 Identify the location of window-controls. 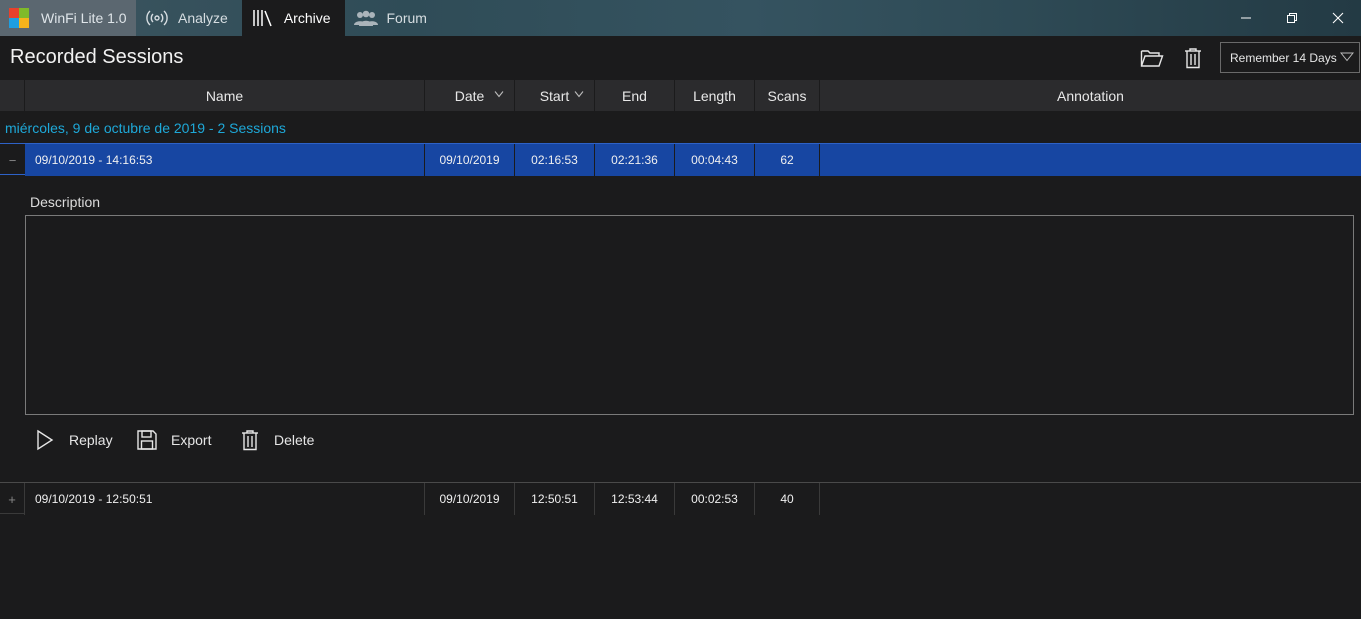
(1292, 18).